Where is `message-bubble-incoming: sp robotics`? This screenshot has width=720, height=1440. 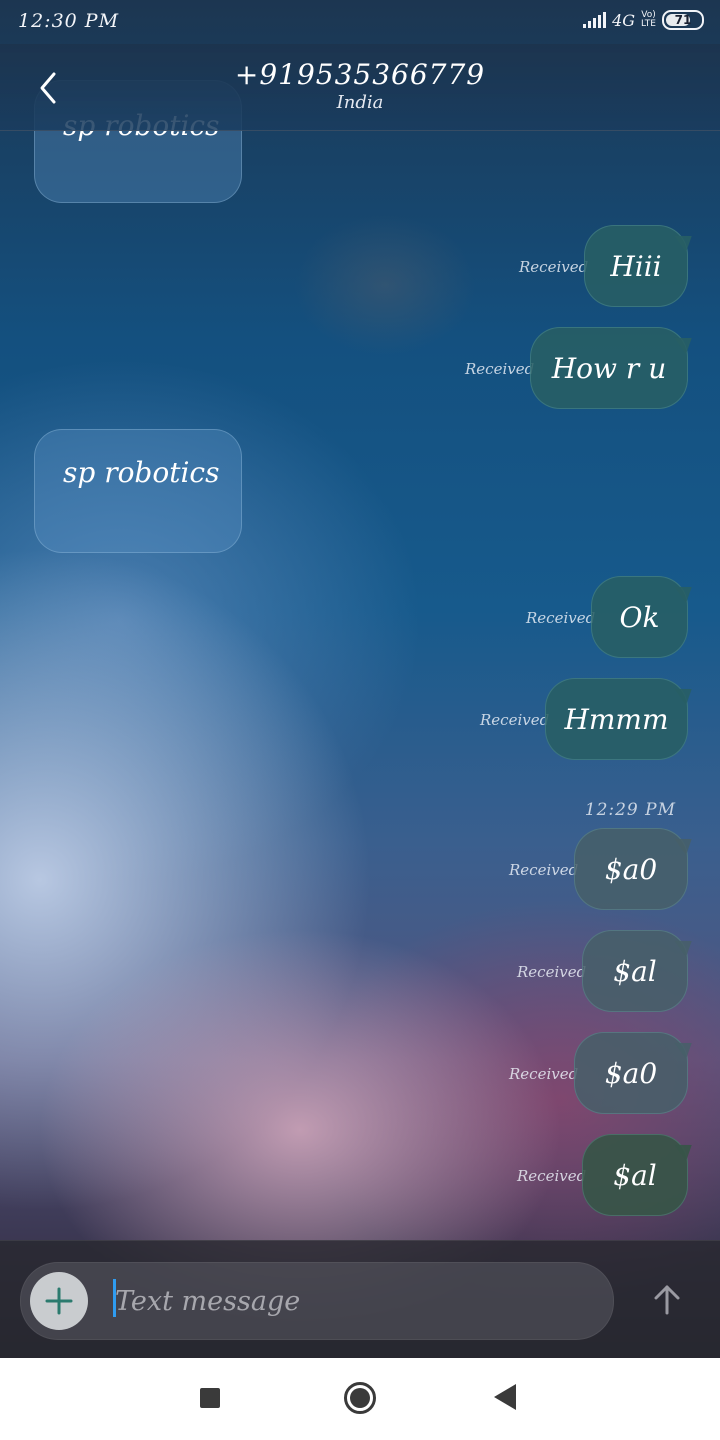
message-bubble-incoming: sp robotics is located at coordinates (138, 491).